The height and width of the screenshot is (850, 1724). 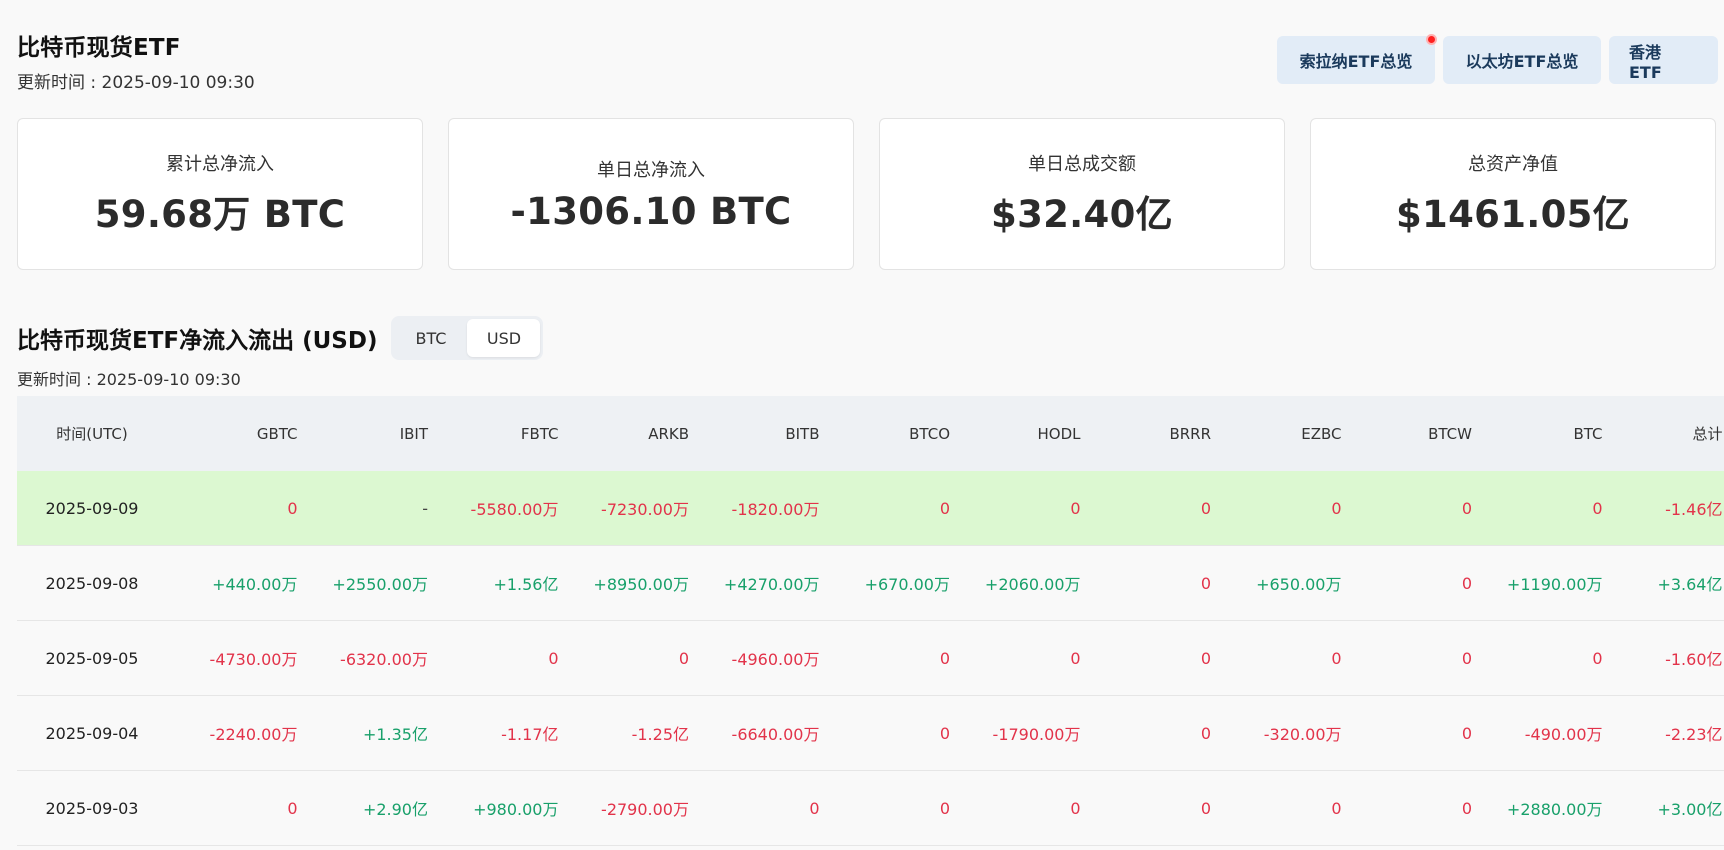 I want to click on flow-cell: +650.00万, so click(x=1299, y=584).